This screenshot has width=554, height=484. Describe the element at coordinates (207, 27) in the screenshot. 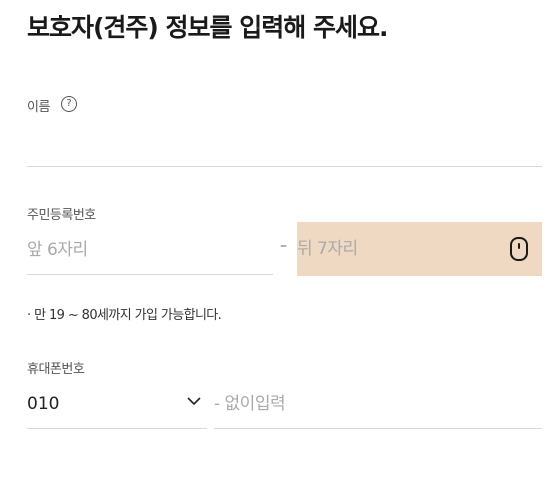

I see `page-title: 보호자(견주) 정보를 입력해 주세요.` at that location.